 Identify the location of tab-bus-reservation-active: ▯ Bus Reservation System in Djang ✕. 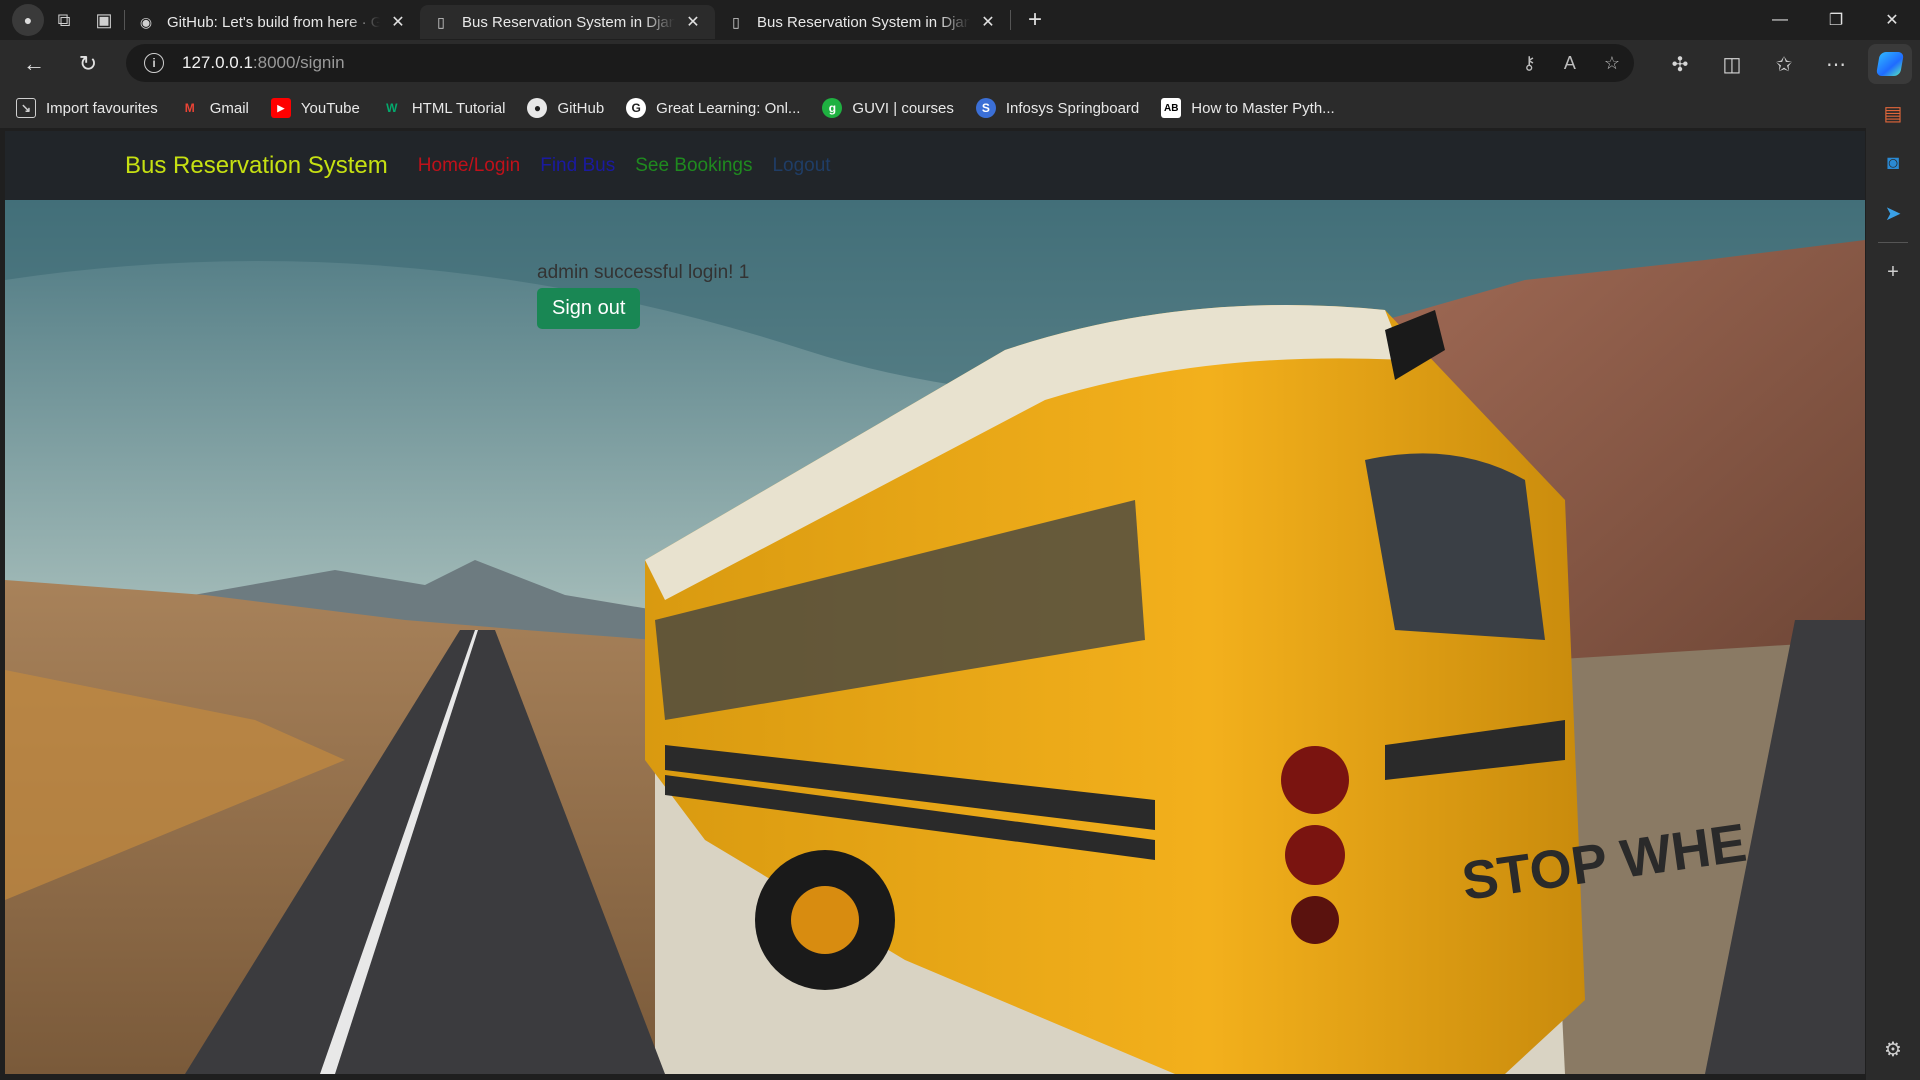
(567, 22).